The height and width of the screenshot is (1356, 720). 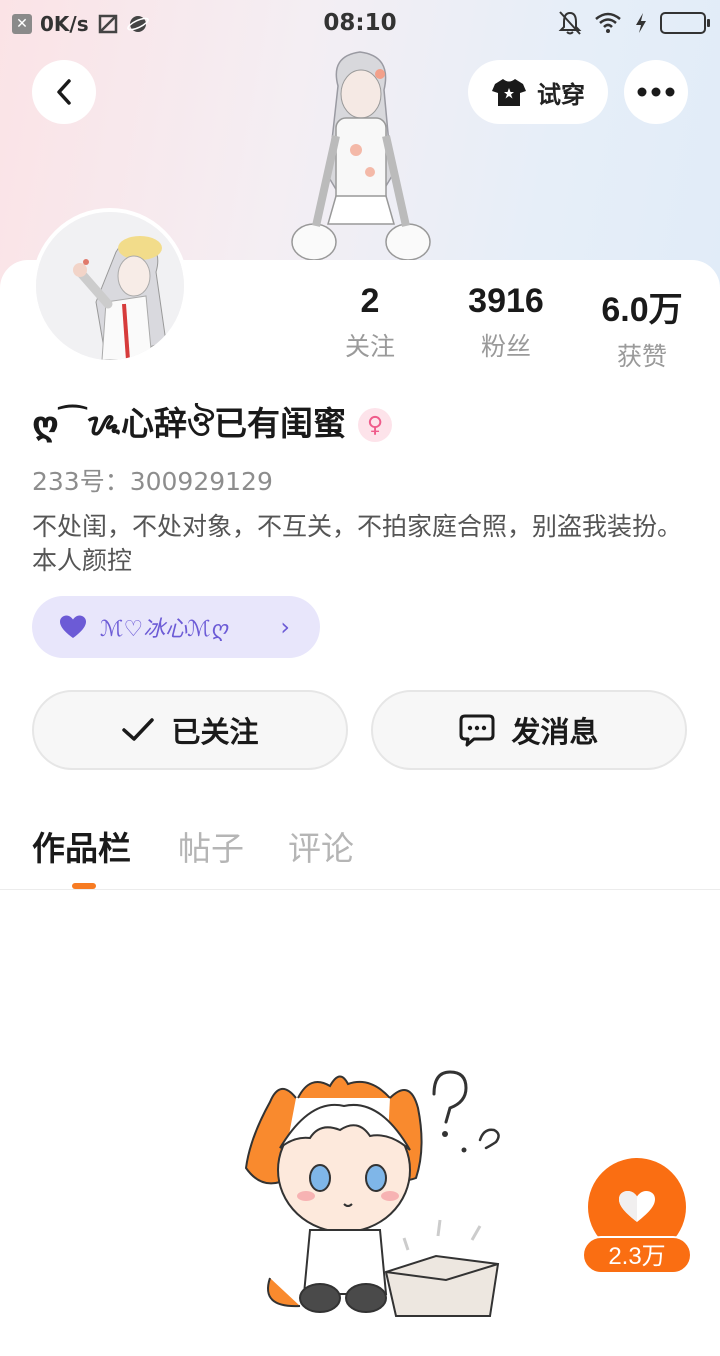 What do you see at coordinates (477, 730) in the screenshot?
I see `chat-bubble-icon` at bounding box center [477, 730].